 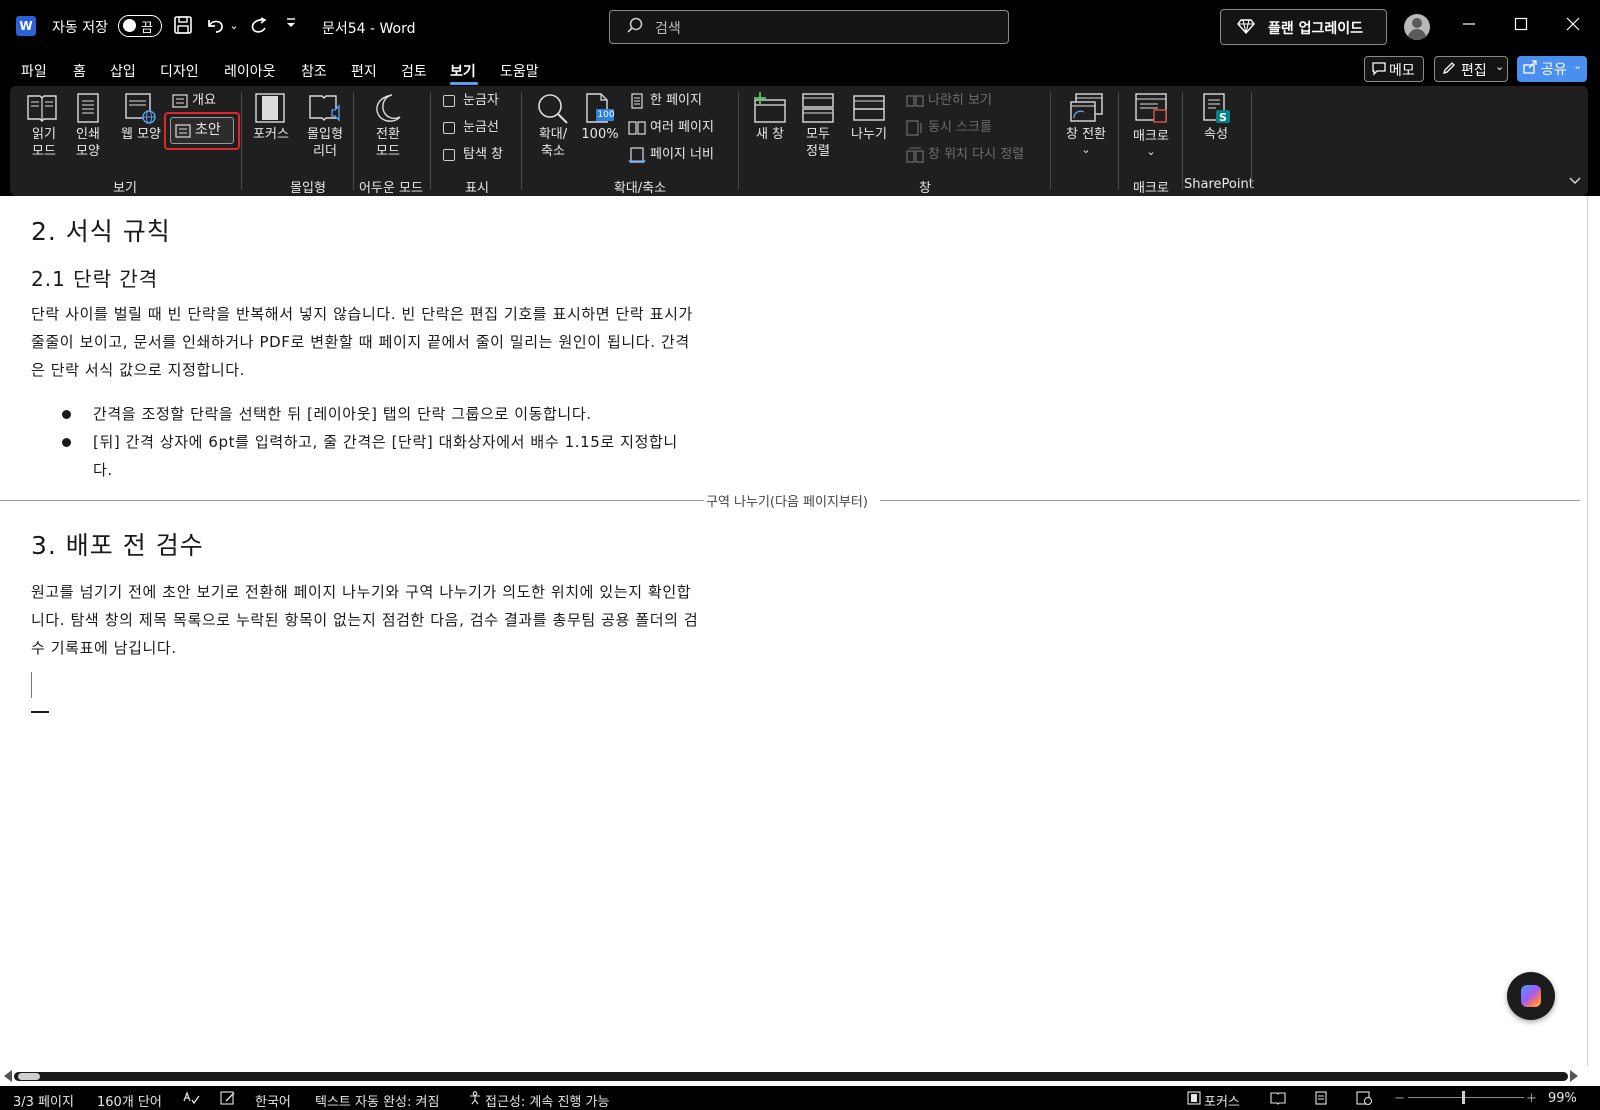 What do you see at coordinates (1587, 631) in the screenshot?
I see `vertical-scroll-edge` at bounding box center [1587, 631].